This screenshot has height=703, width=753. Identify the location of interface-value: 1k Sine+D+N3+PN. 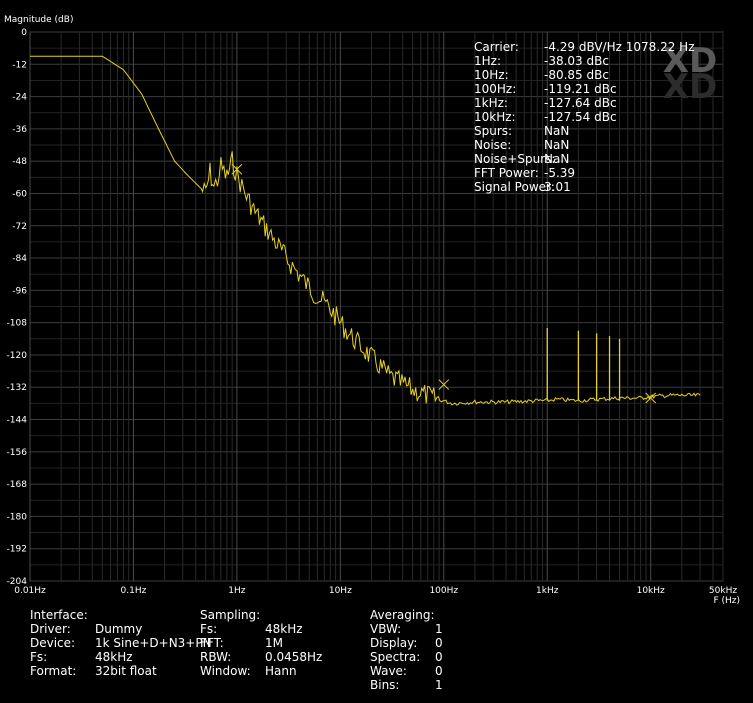
(153, 643).